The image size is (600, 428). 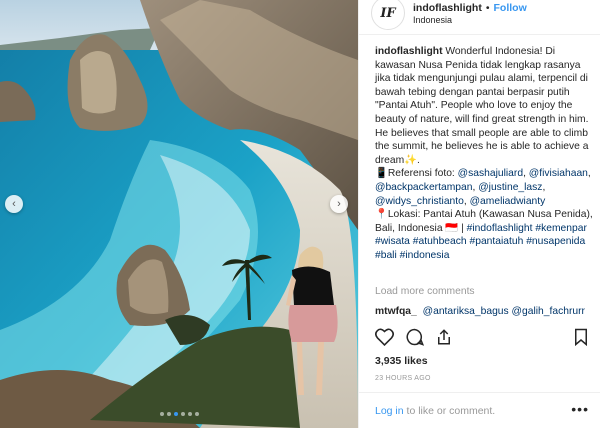 What do you see at coordinates (470, 20) in the screenshot?
I see `location-link: Indonesia` at bounding box center [470, 20].